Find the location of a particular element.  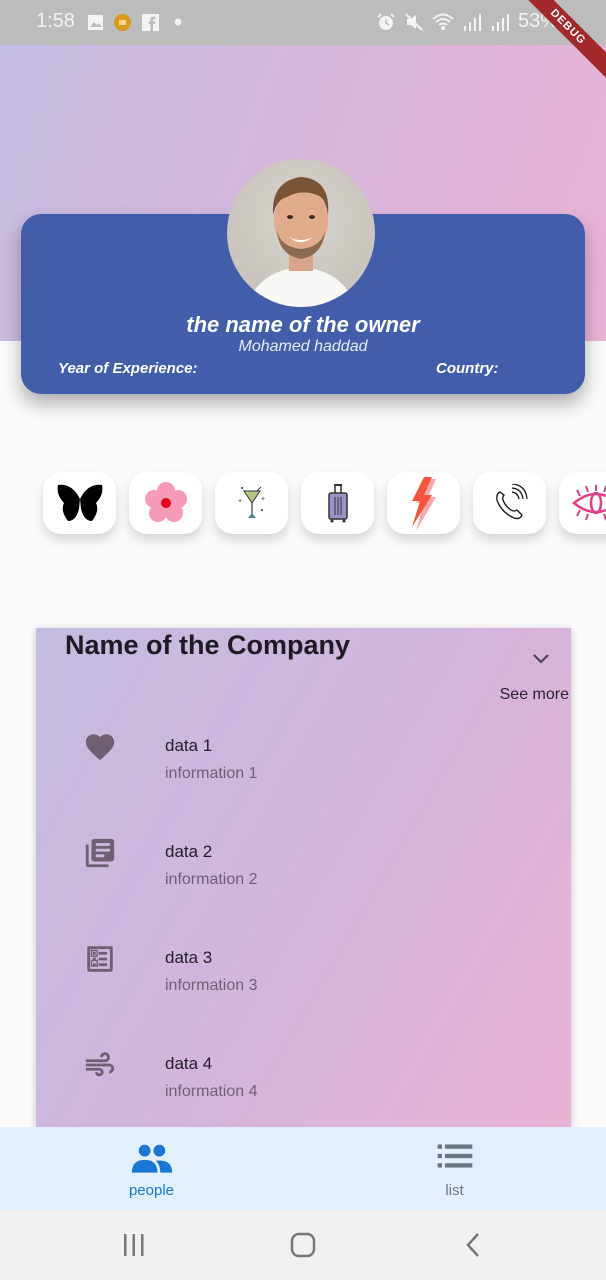

wind-icon is located at coordinates (100, 1064).